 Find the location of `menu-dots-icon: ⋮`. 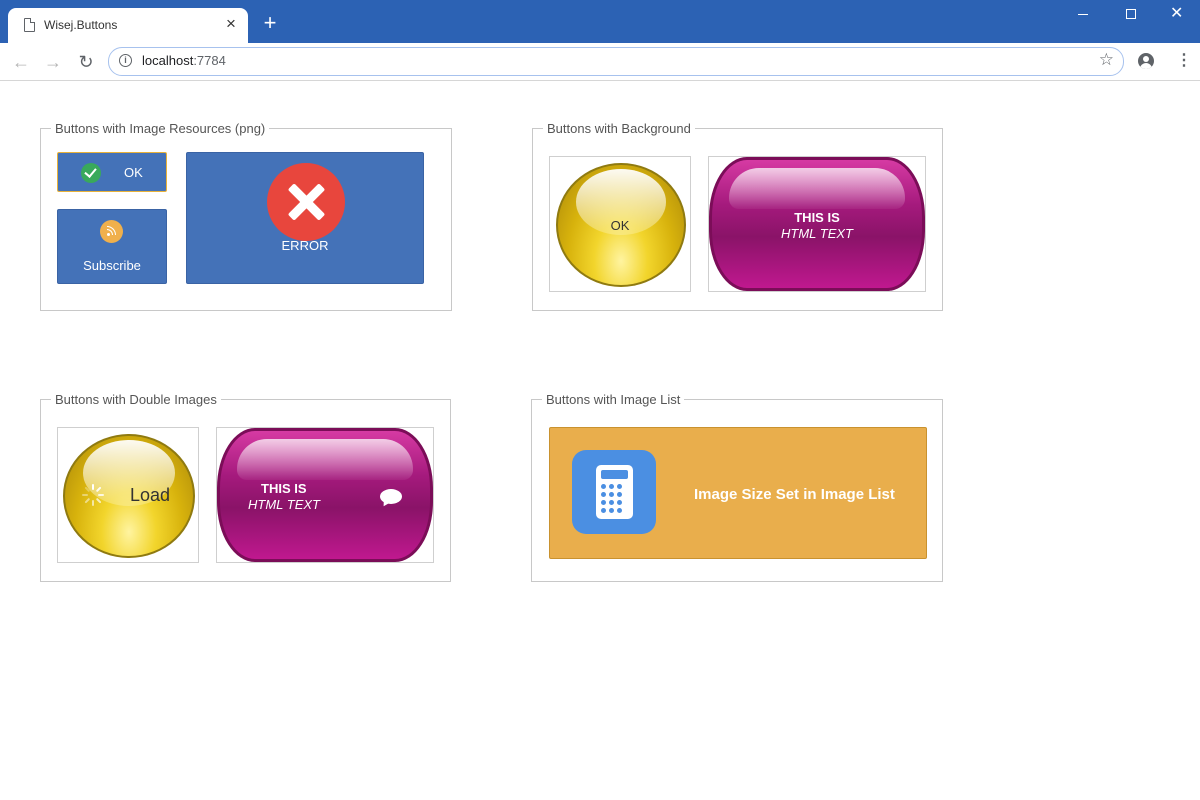

menu-dots-icon: ⋮ is located at coordinates (1184, 61).